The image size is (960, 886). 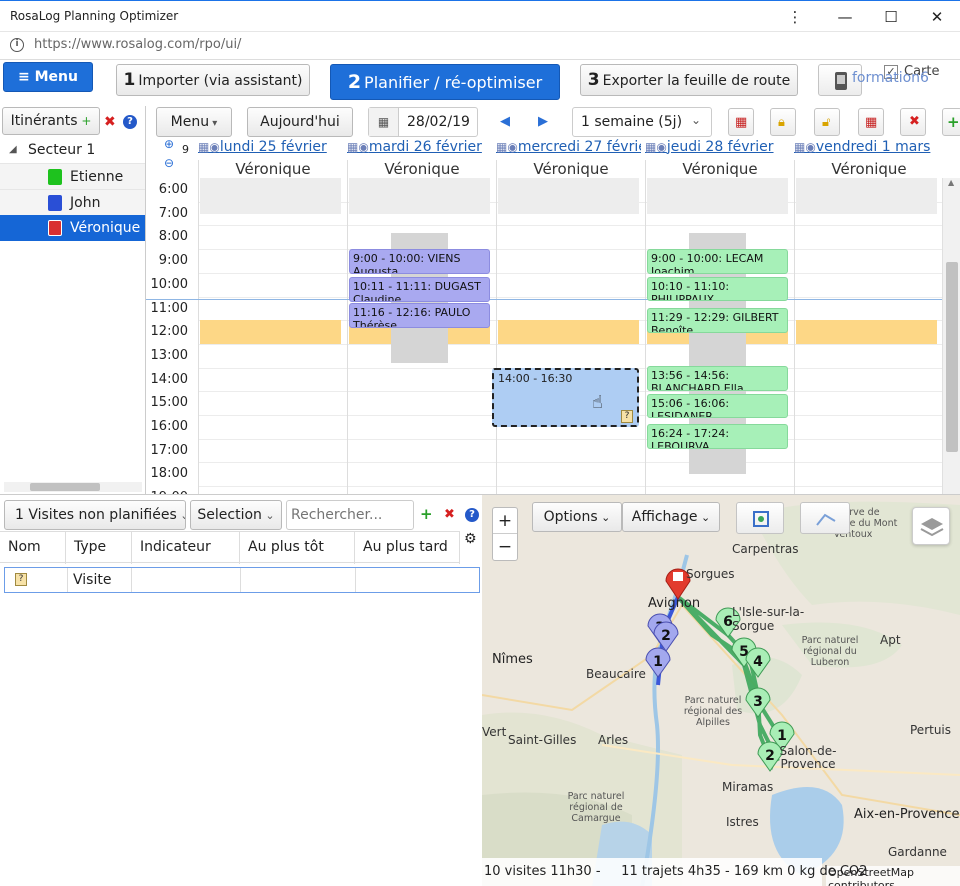 I want to click on export-button: 3 Exporter la feuille de route, so click(x=689, y=80).